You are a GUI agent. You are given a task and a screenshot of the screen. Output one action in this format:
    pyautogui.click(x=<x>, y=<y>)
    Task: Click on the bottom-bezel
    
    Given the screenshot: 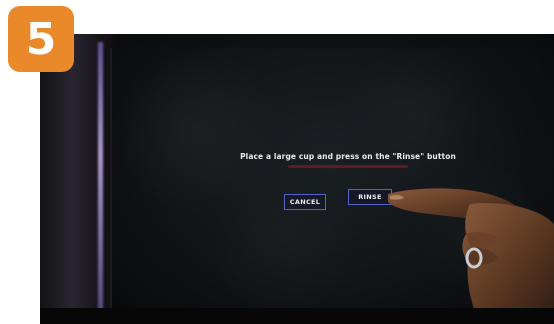 What is the action you would take?
    pyautogui.click(x=297, y=316)
    